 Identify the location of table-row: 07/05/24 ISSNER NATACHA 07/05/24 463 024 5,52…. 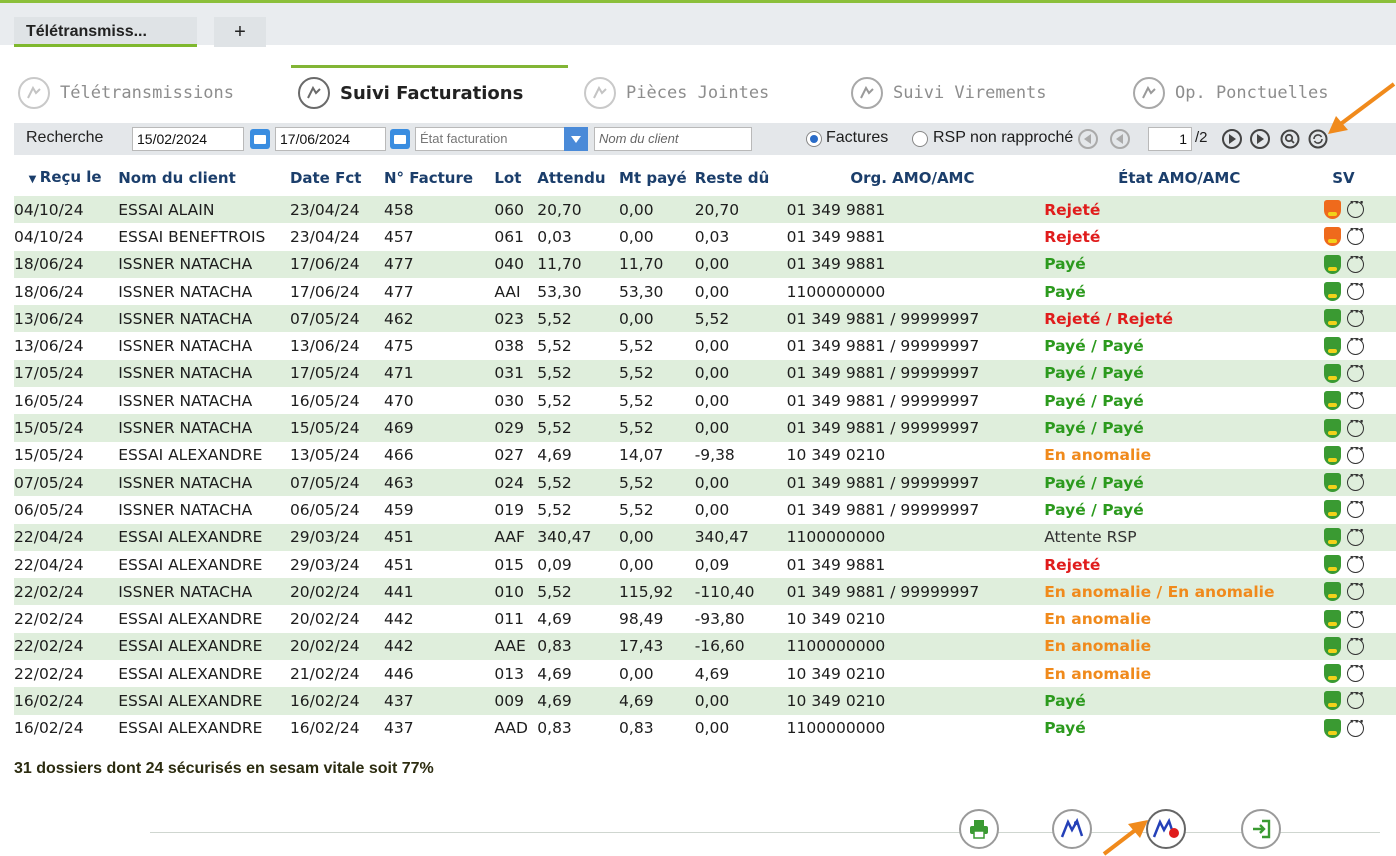
(705, 482).